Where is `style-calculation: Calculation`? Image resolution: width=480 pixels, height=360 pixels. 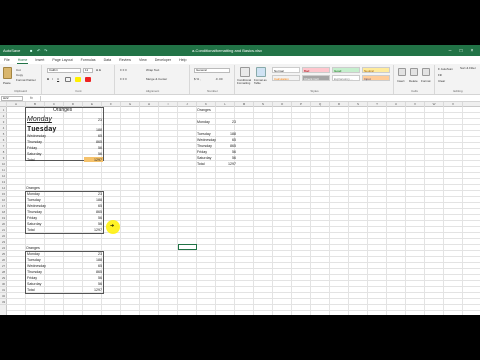
style-calculation: Calculation is located at coordinates (286, 78).